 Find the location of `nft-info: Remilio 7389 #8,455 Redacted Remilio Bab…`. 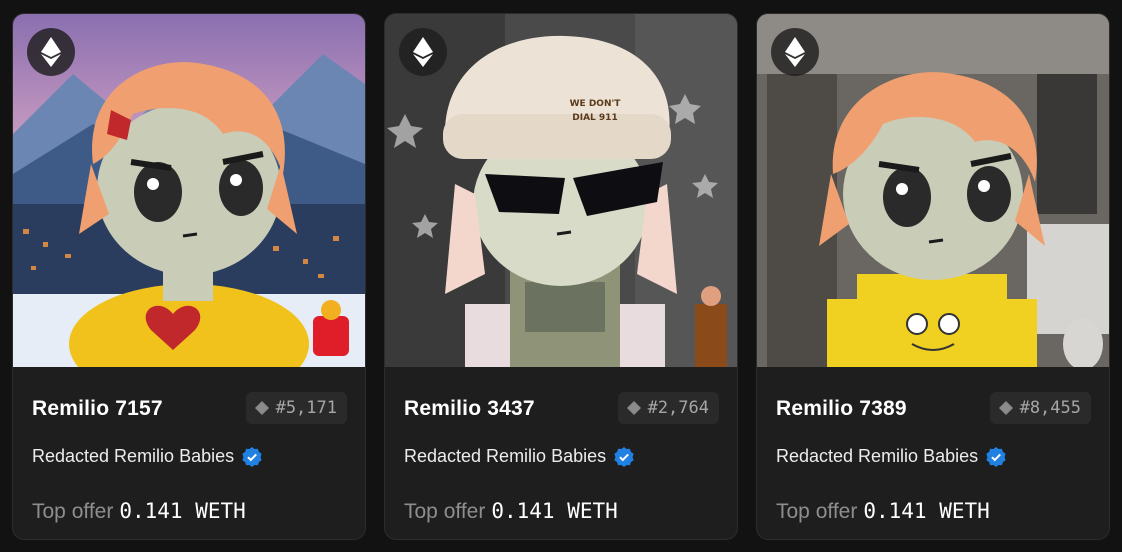

nft-info: Remilio 7389 #8,455 Redacted Remilio Bab… is located at coordinates (933, 453).